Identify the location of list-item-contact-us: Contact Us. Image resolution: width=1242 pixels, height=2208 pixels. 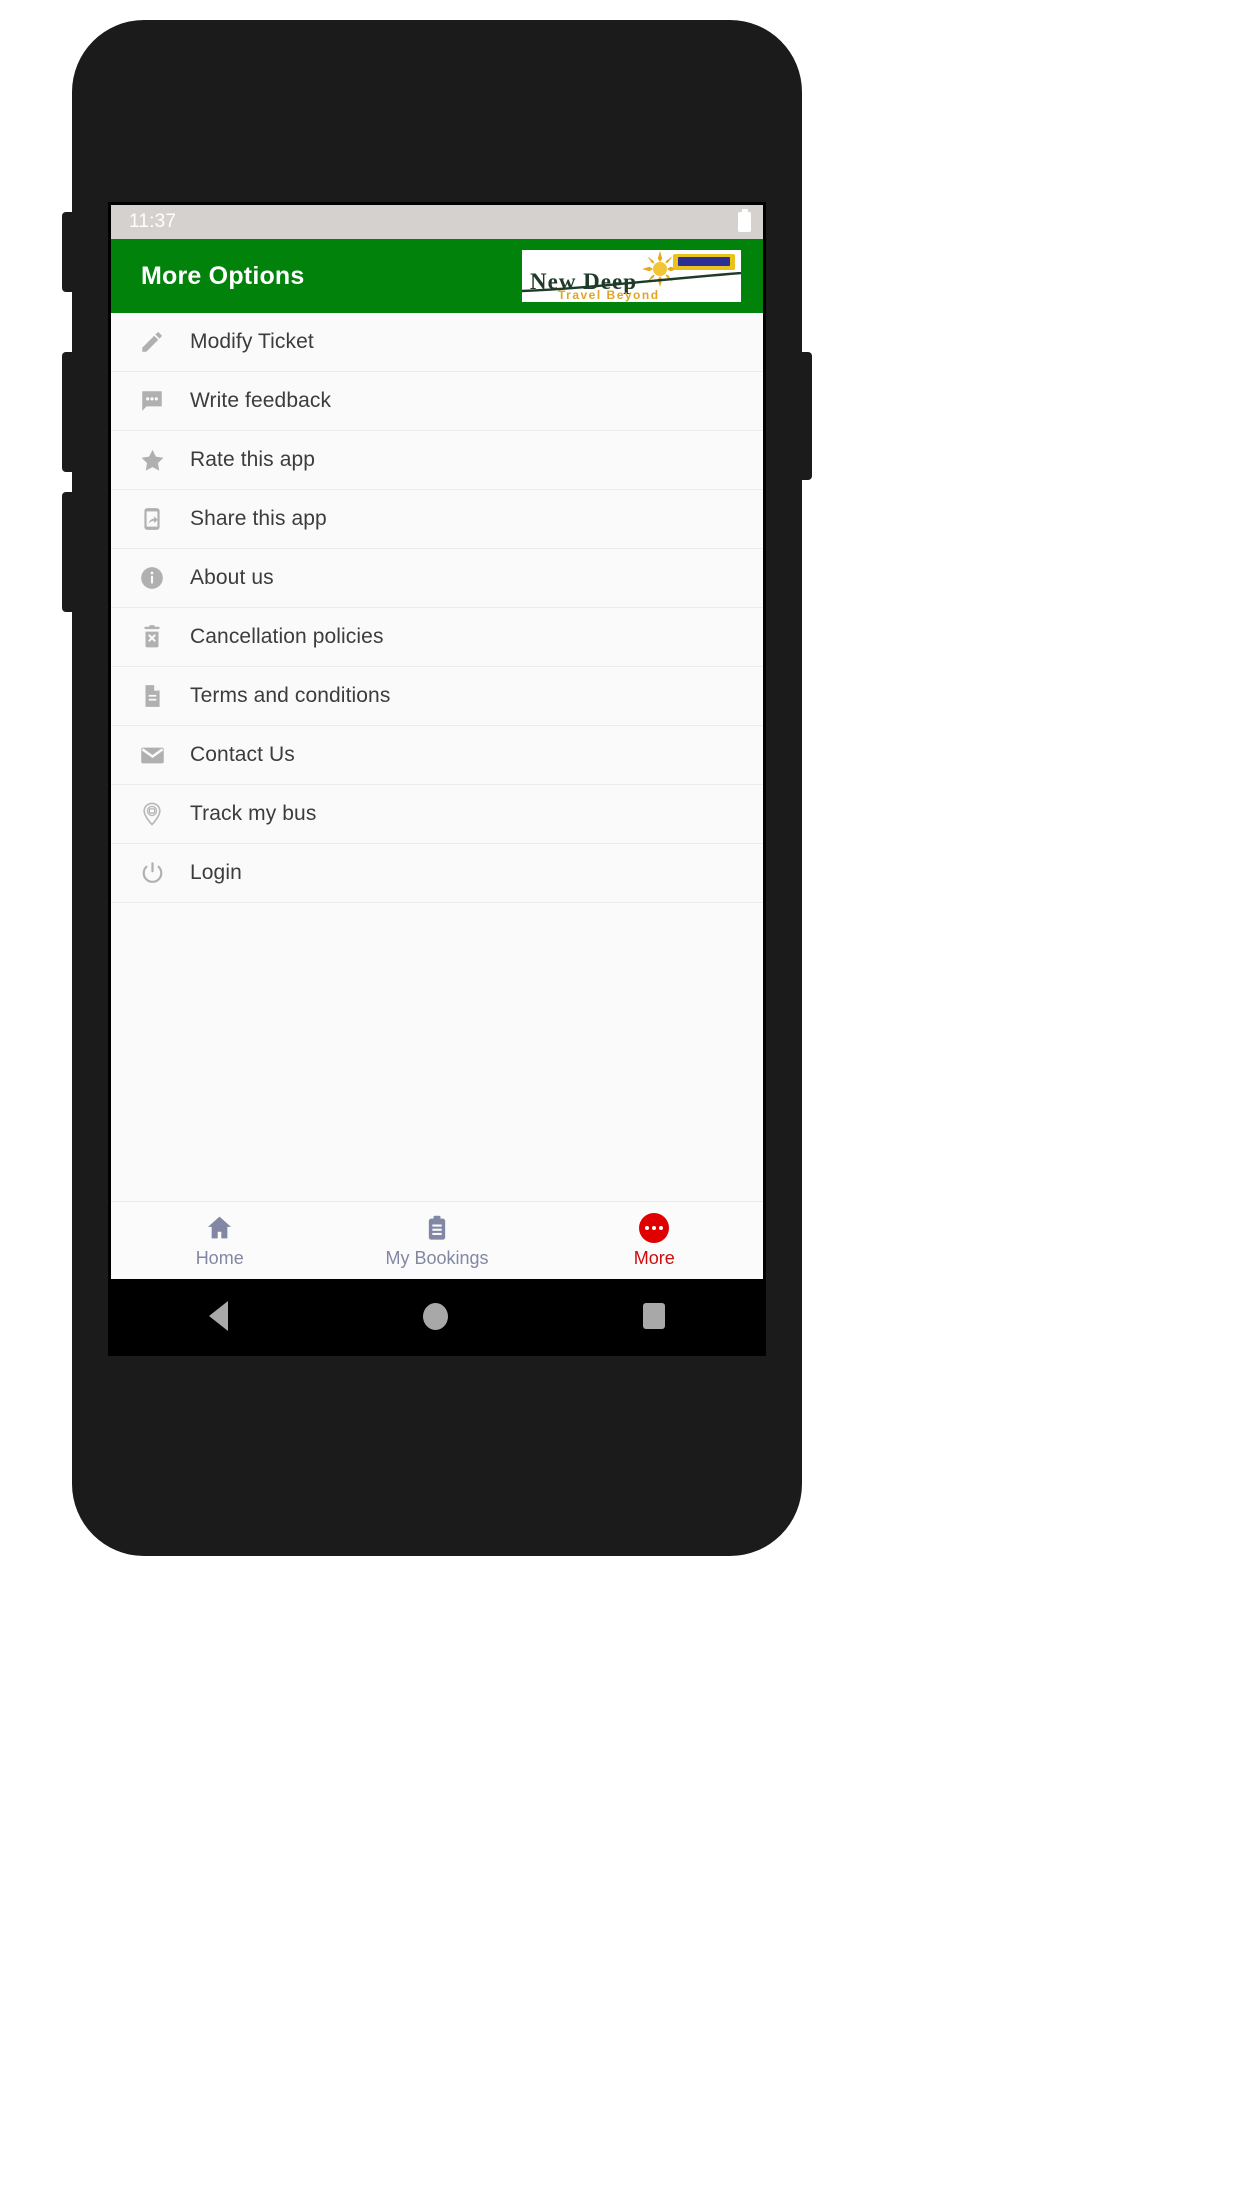
(437, 755).